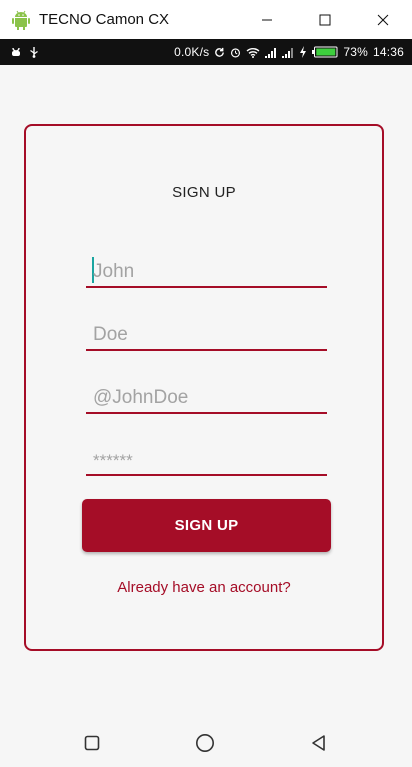 The width and height of the screenshot is (412, 767). Describe the element at coordinates (355, 52) in the screenshot. I see `battery-percent: 73%` at that location.